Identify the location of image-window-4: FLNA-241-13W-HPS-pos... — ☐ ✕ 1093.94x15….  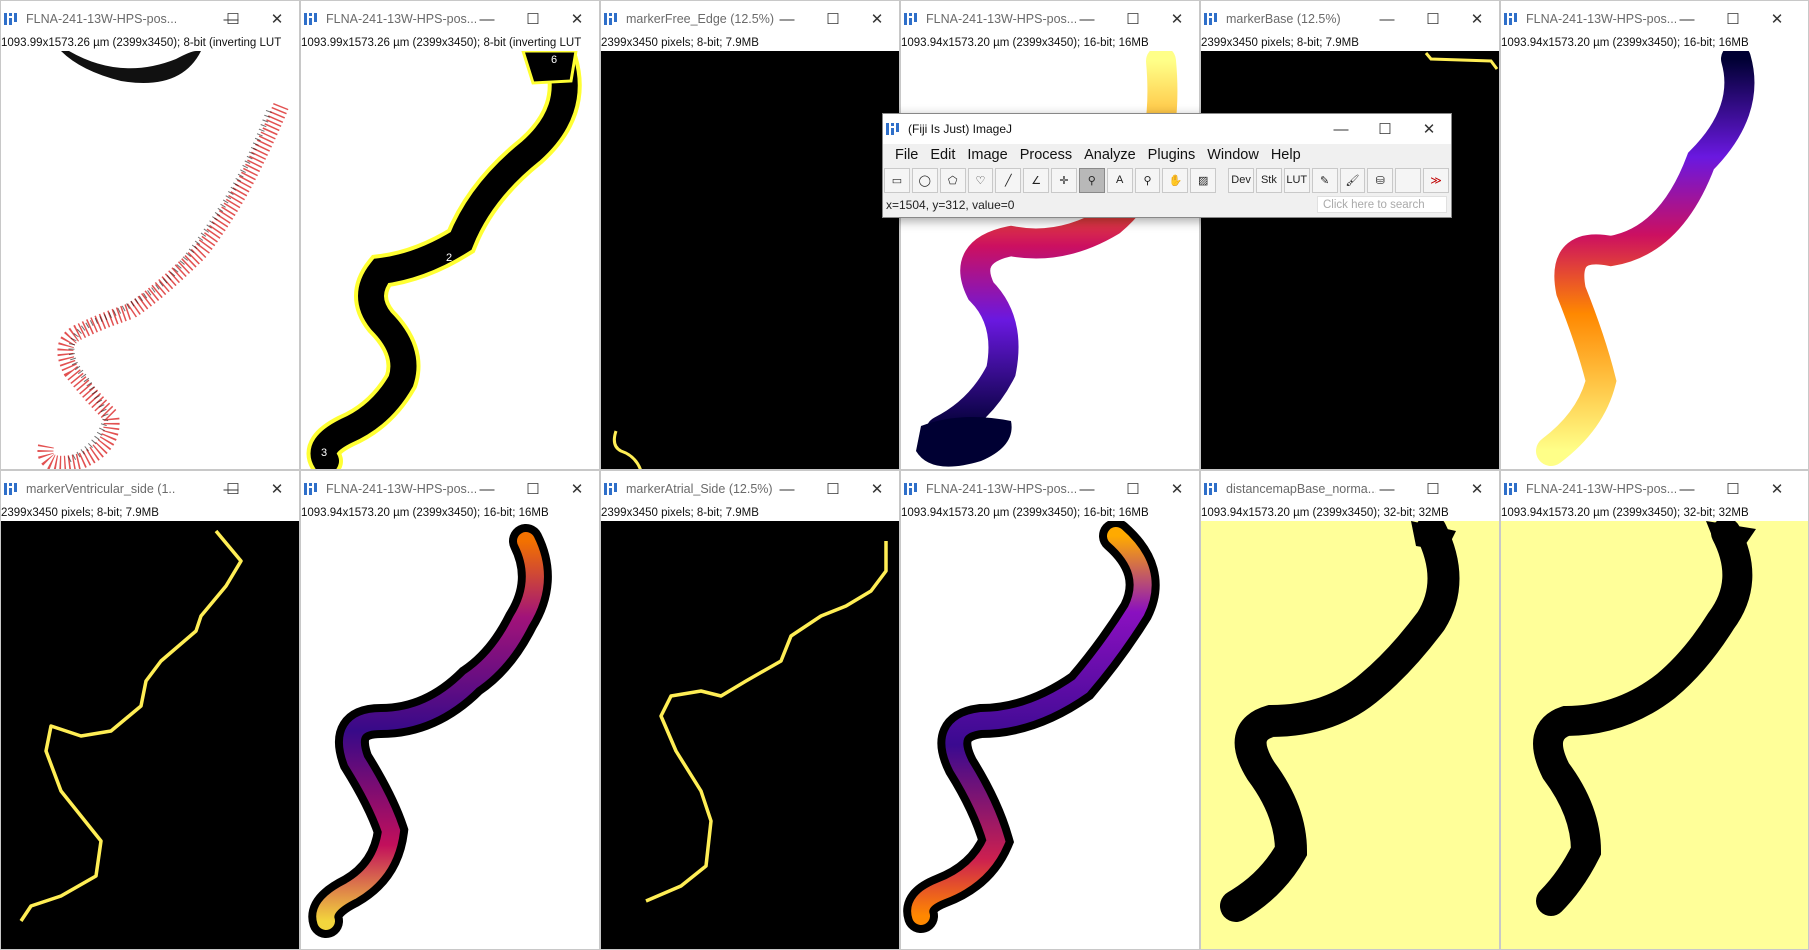
(1050, 235).